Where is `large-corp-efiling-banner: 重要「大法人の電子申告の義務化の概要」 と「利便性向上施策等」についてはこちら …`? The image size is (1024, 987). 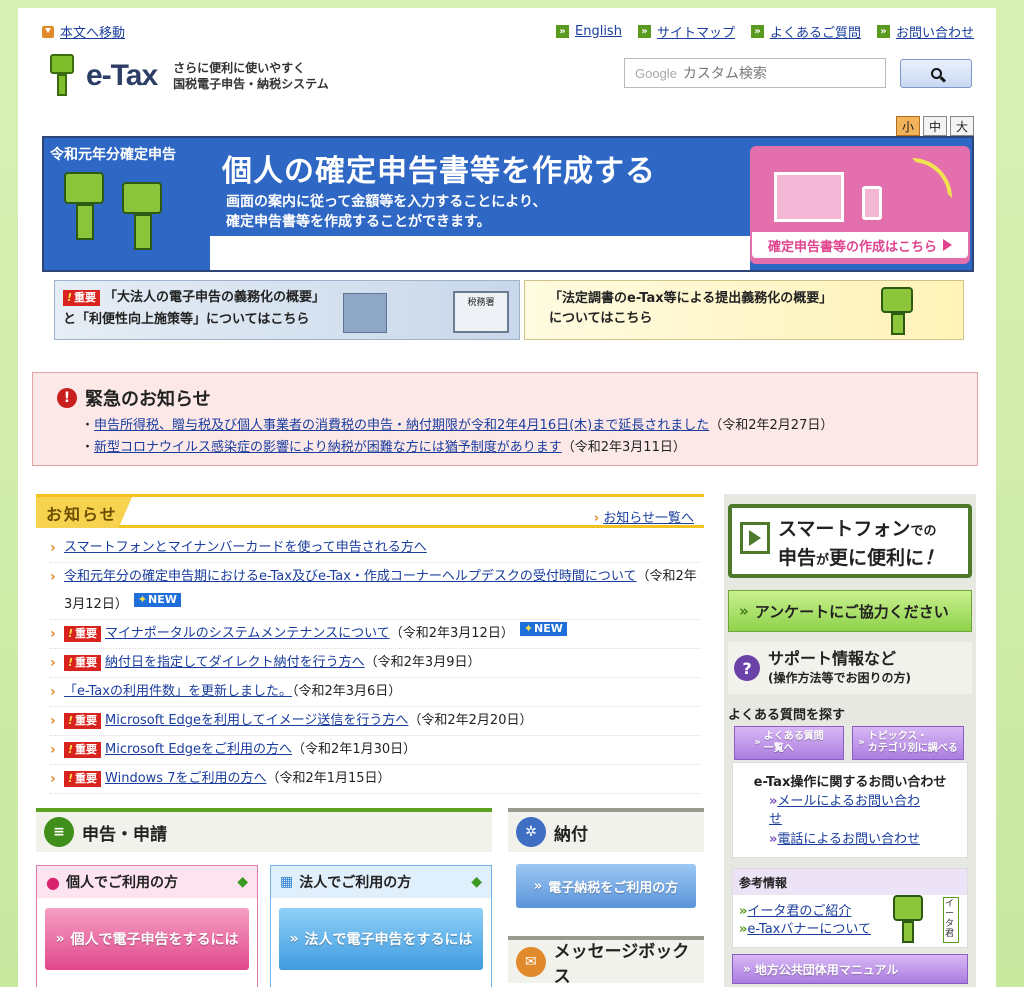 large-corp-efiling-banner: 重要「大法人の電子申告の義務化の概要」 と「利便性向上施策等」についてはこちら … is located at coordinates (287, 310).